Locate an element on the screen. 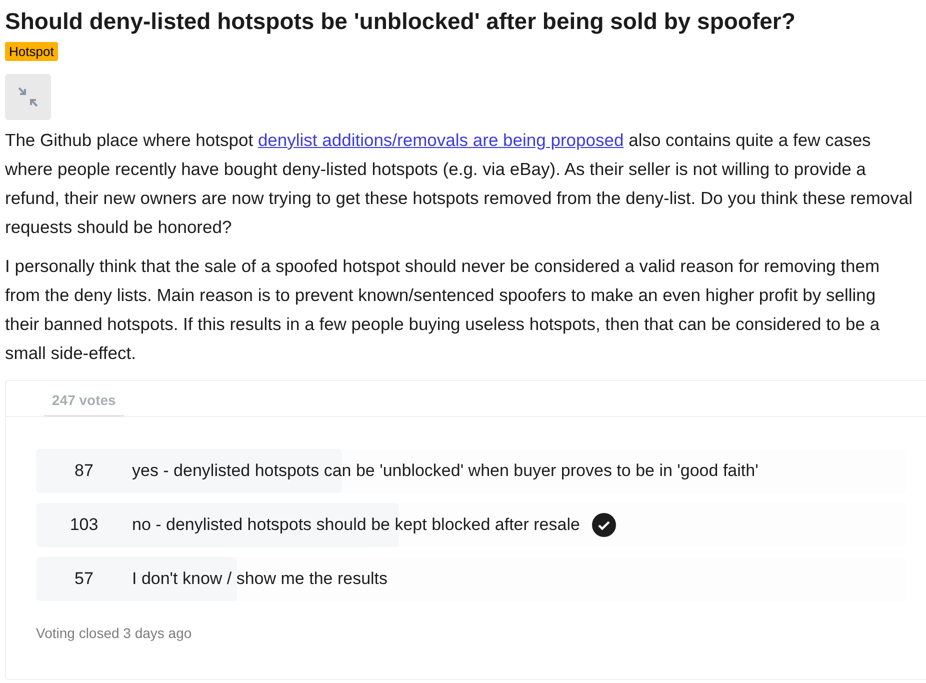 This screenshot has width=926, height=683. post-title: Should deny-listed hotspots be 'unblocked' after being sold by spoofer? is located at coordinates (400, 21).